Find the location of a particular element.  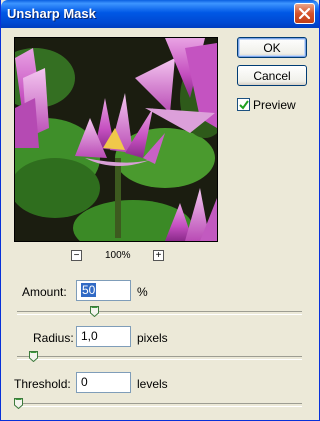

amount-slider-thumb is located at coordinates (94, 311).